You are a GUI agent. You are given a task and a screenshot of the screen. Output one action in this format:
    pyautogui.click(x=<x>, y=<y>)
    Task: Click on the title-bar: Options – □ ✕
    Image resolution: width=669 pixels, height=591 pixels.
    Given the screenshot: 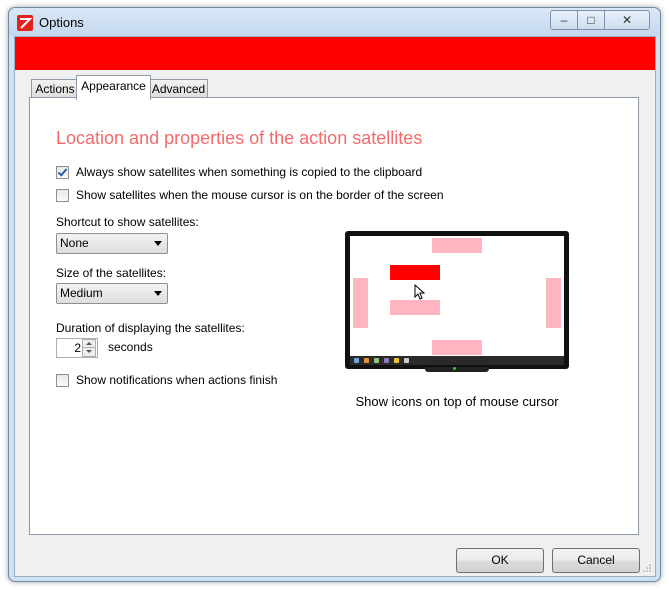 What is the action you would take?
    pyautogui.click(x=334, y=22)
    